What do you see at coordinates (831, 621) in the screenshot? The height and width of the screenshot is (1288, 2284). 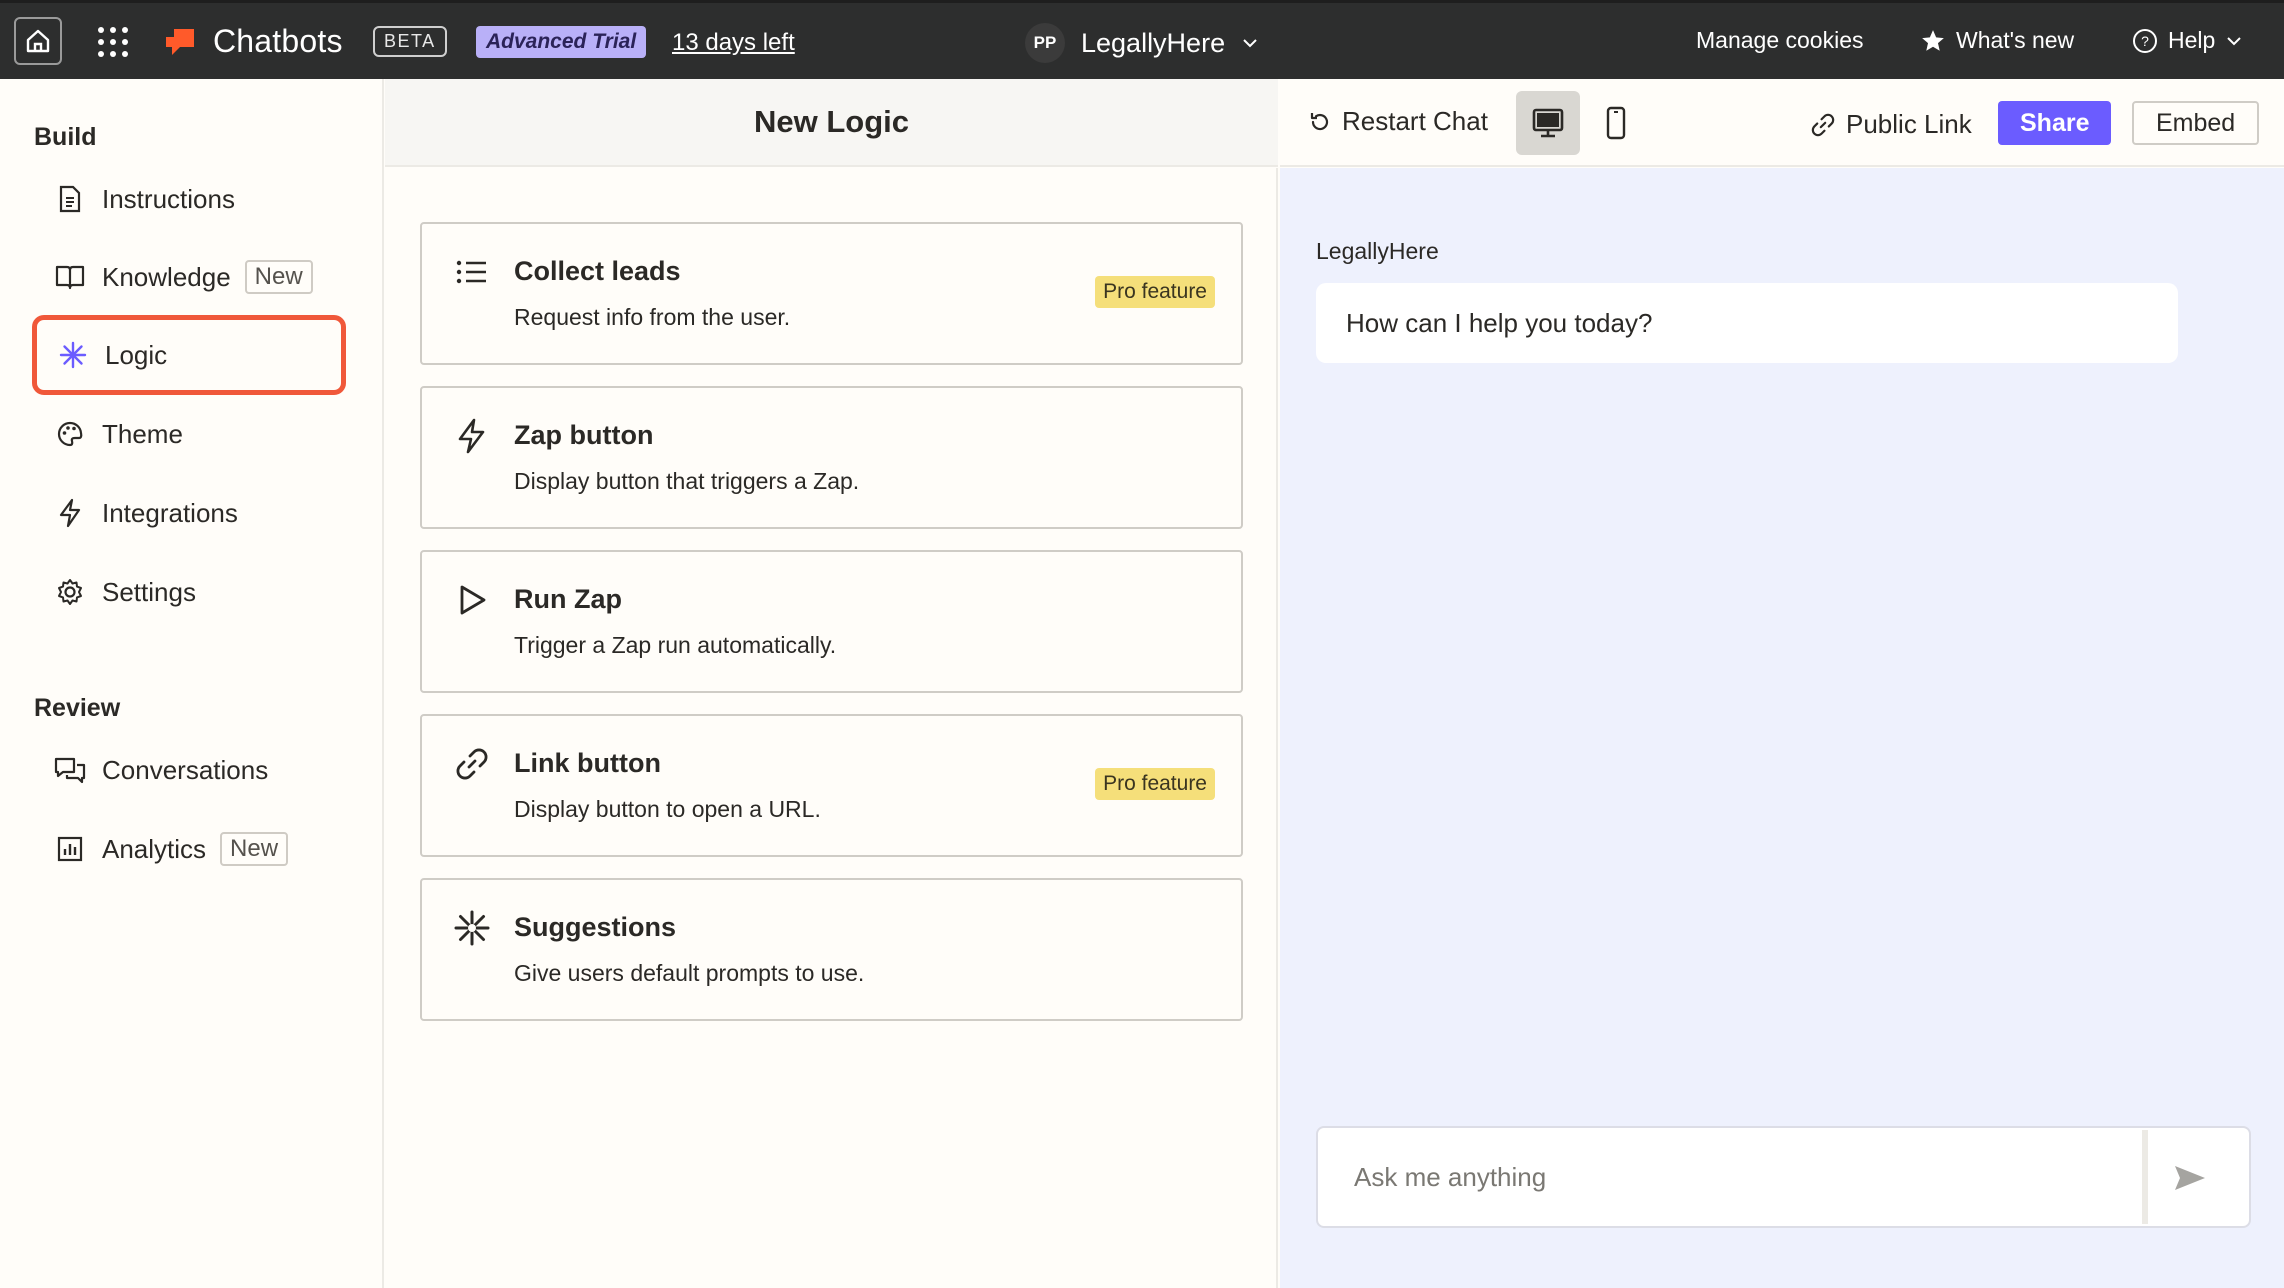 I see `logic-card-run-zap: Run Zap Trigger a Zap run automatically.` at bounding box center [831, 621].